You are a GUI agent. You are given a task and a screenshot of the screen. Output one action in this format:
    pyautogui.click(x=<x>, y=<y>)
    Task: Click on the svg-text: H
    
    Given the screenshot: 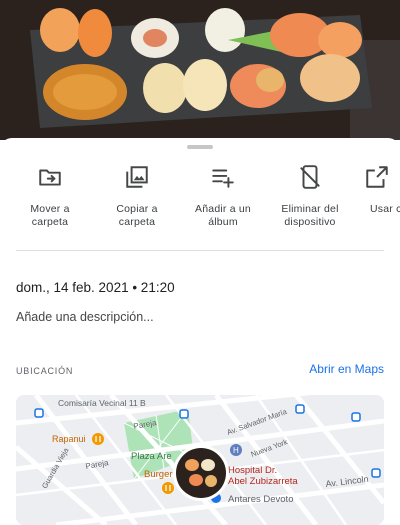 What is the action you would take?
    pyautogui.click(x=236, y=450)
    